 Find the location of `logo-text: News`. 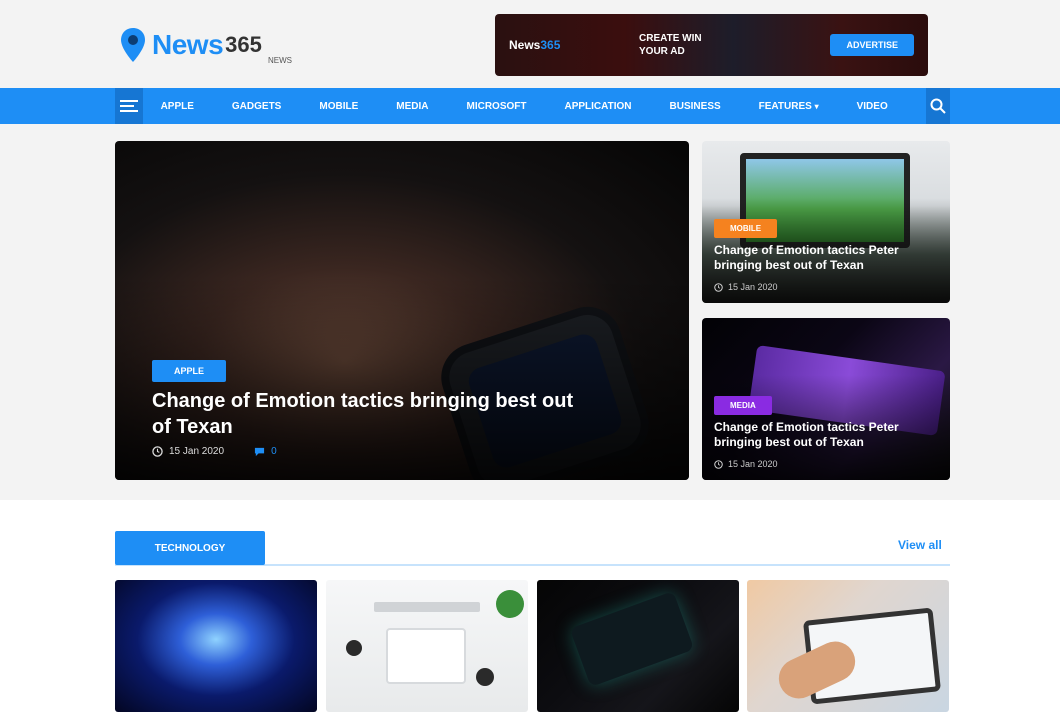

logo-text: News is located at coordinates (188, 44).